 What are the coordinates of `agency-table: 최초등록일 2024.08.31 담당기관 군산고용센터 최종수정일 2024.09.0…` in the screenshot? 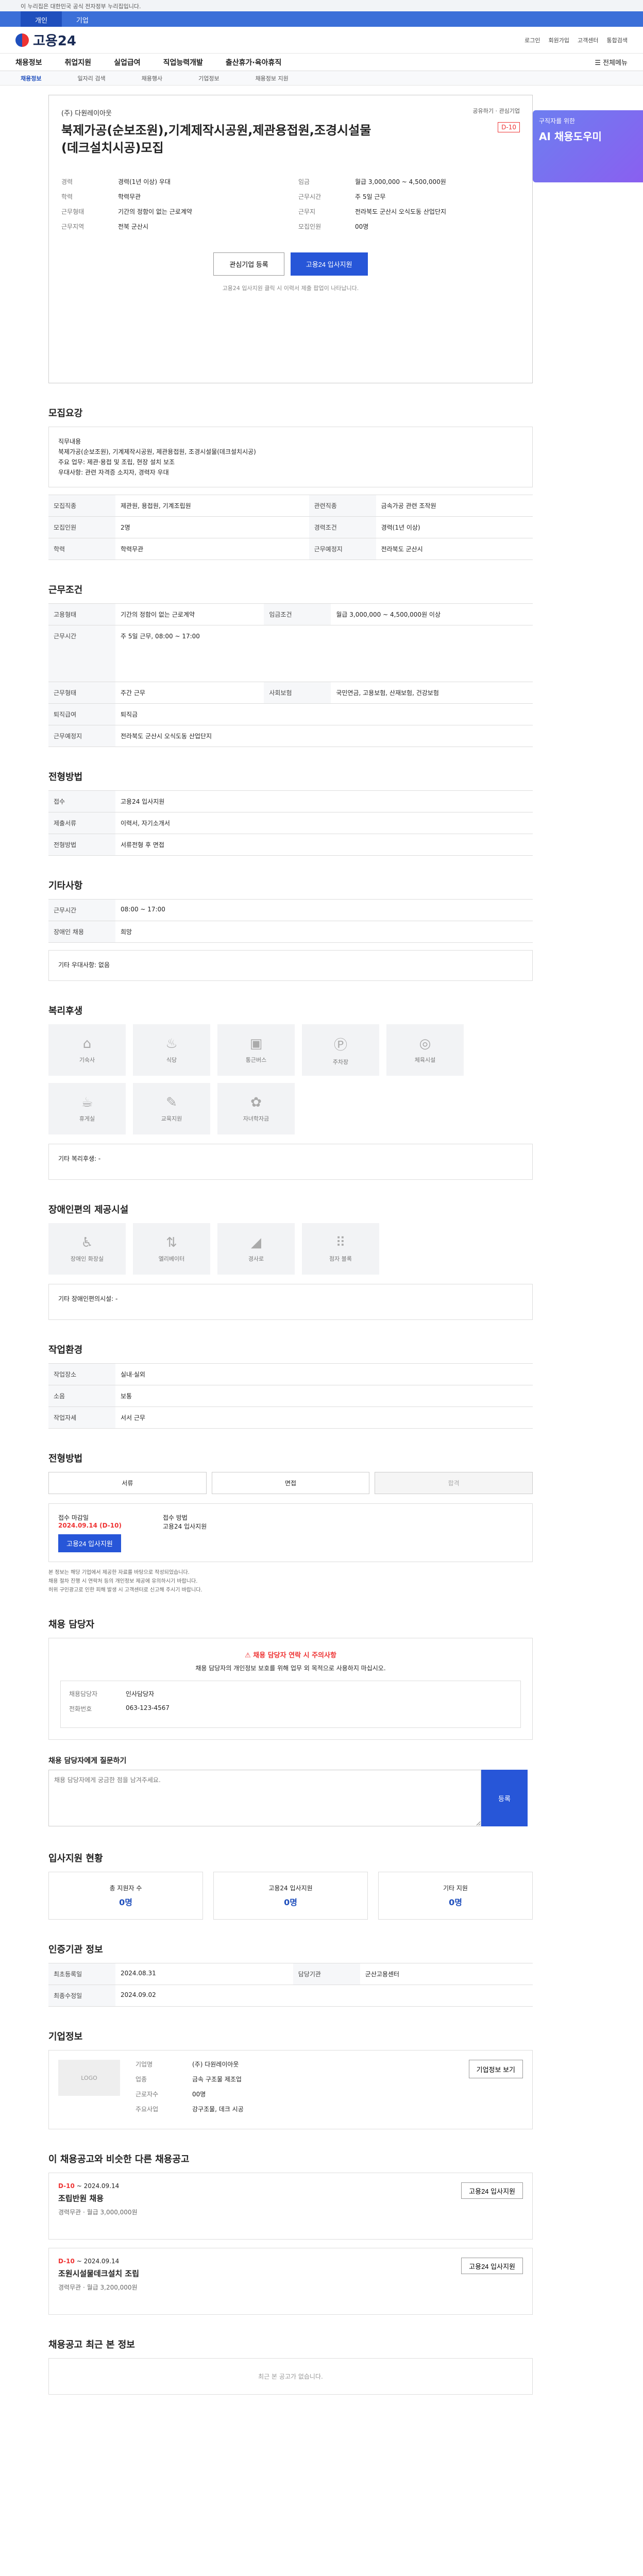 It's located at (290, 1985).